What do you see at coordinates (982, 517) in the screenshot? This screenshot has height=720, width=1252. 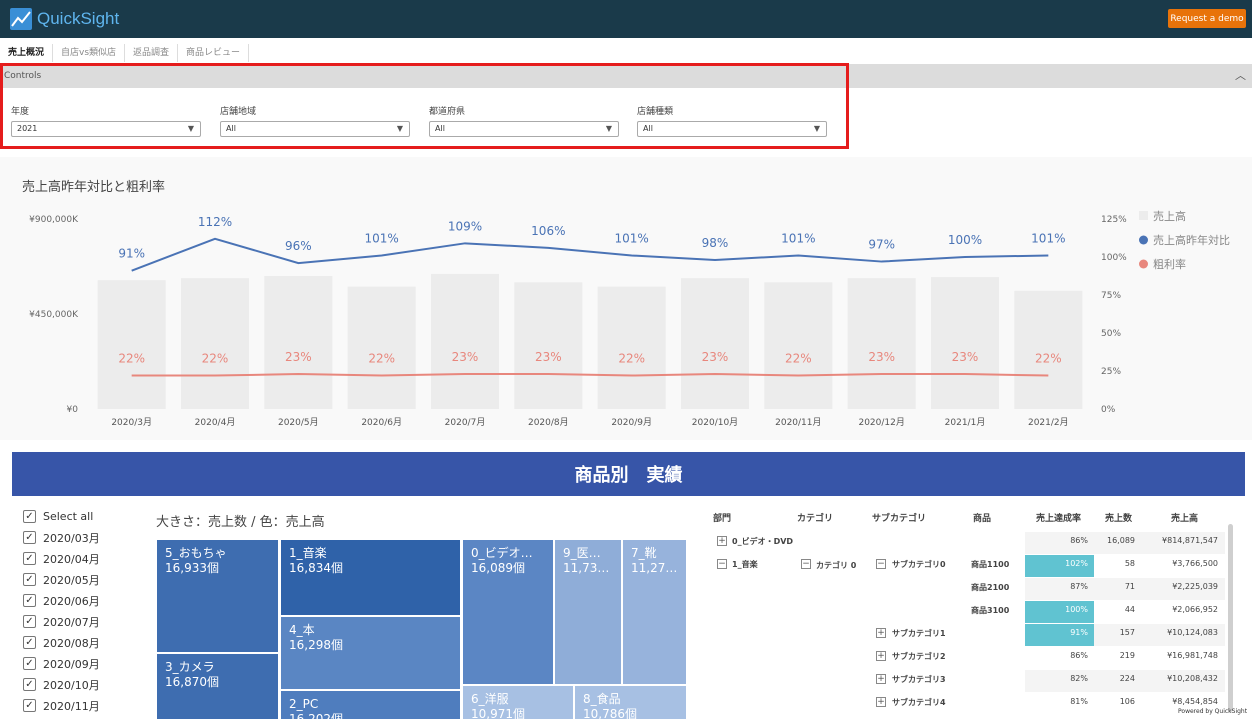 I see `column-header: 商品` at bounding box center [982, 517].